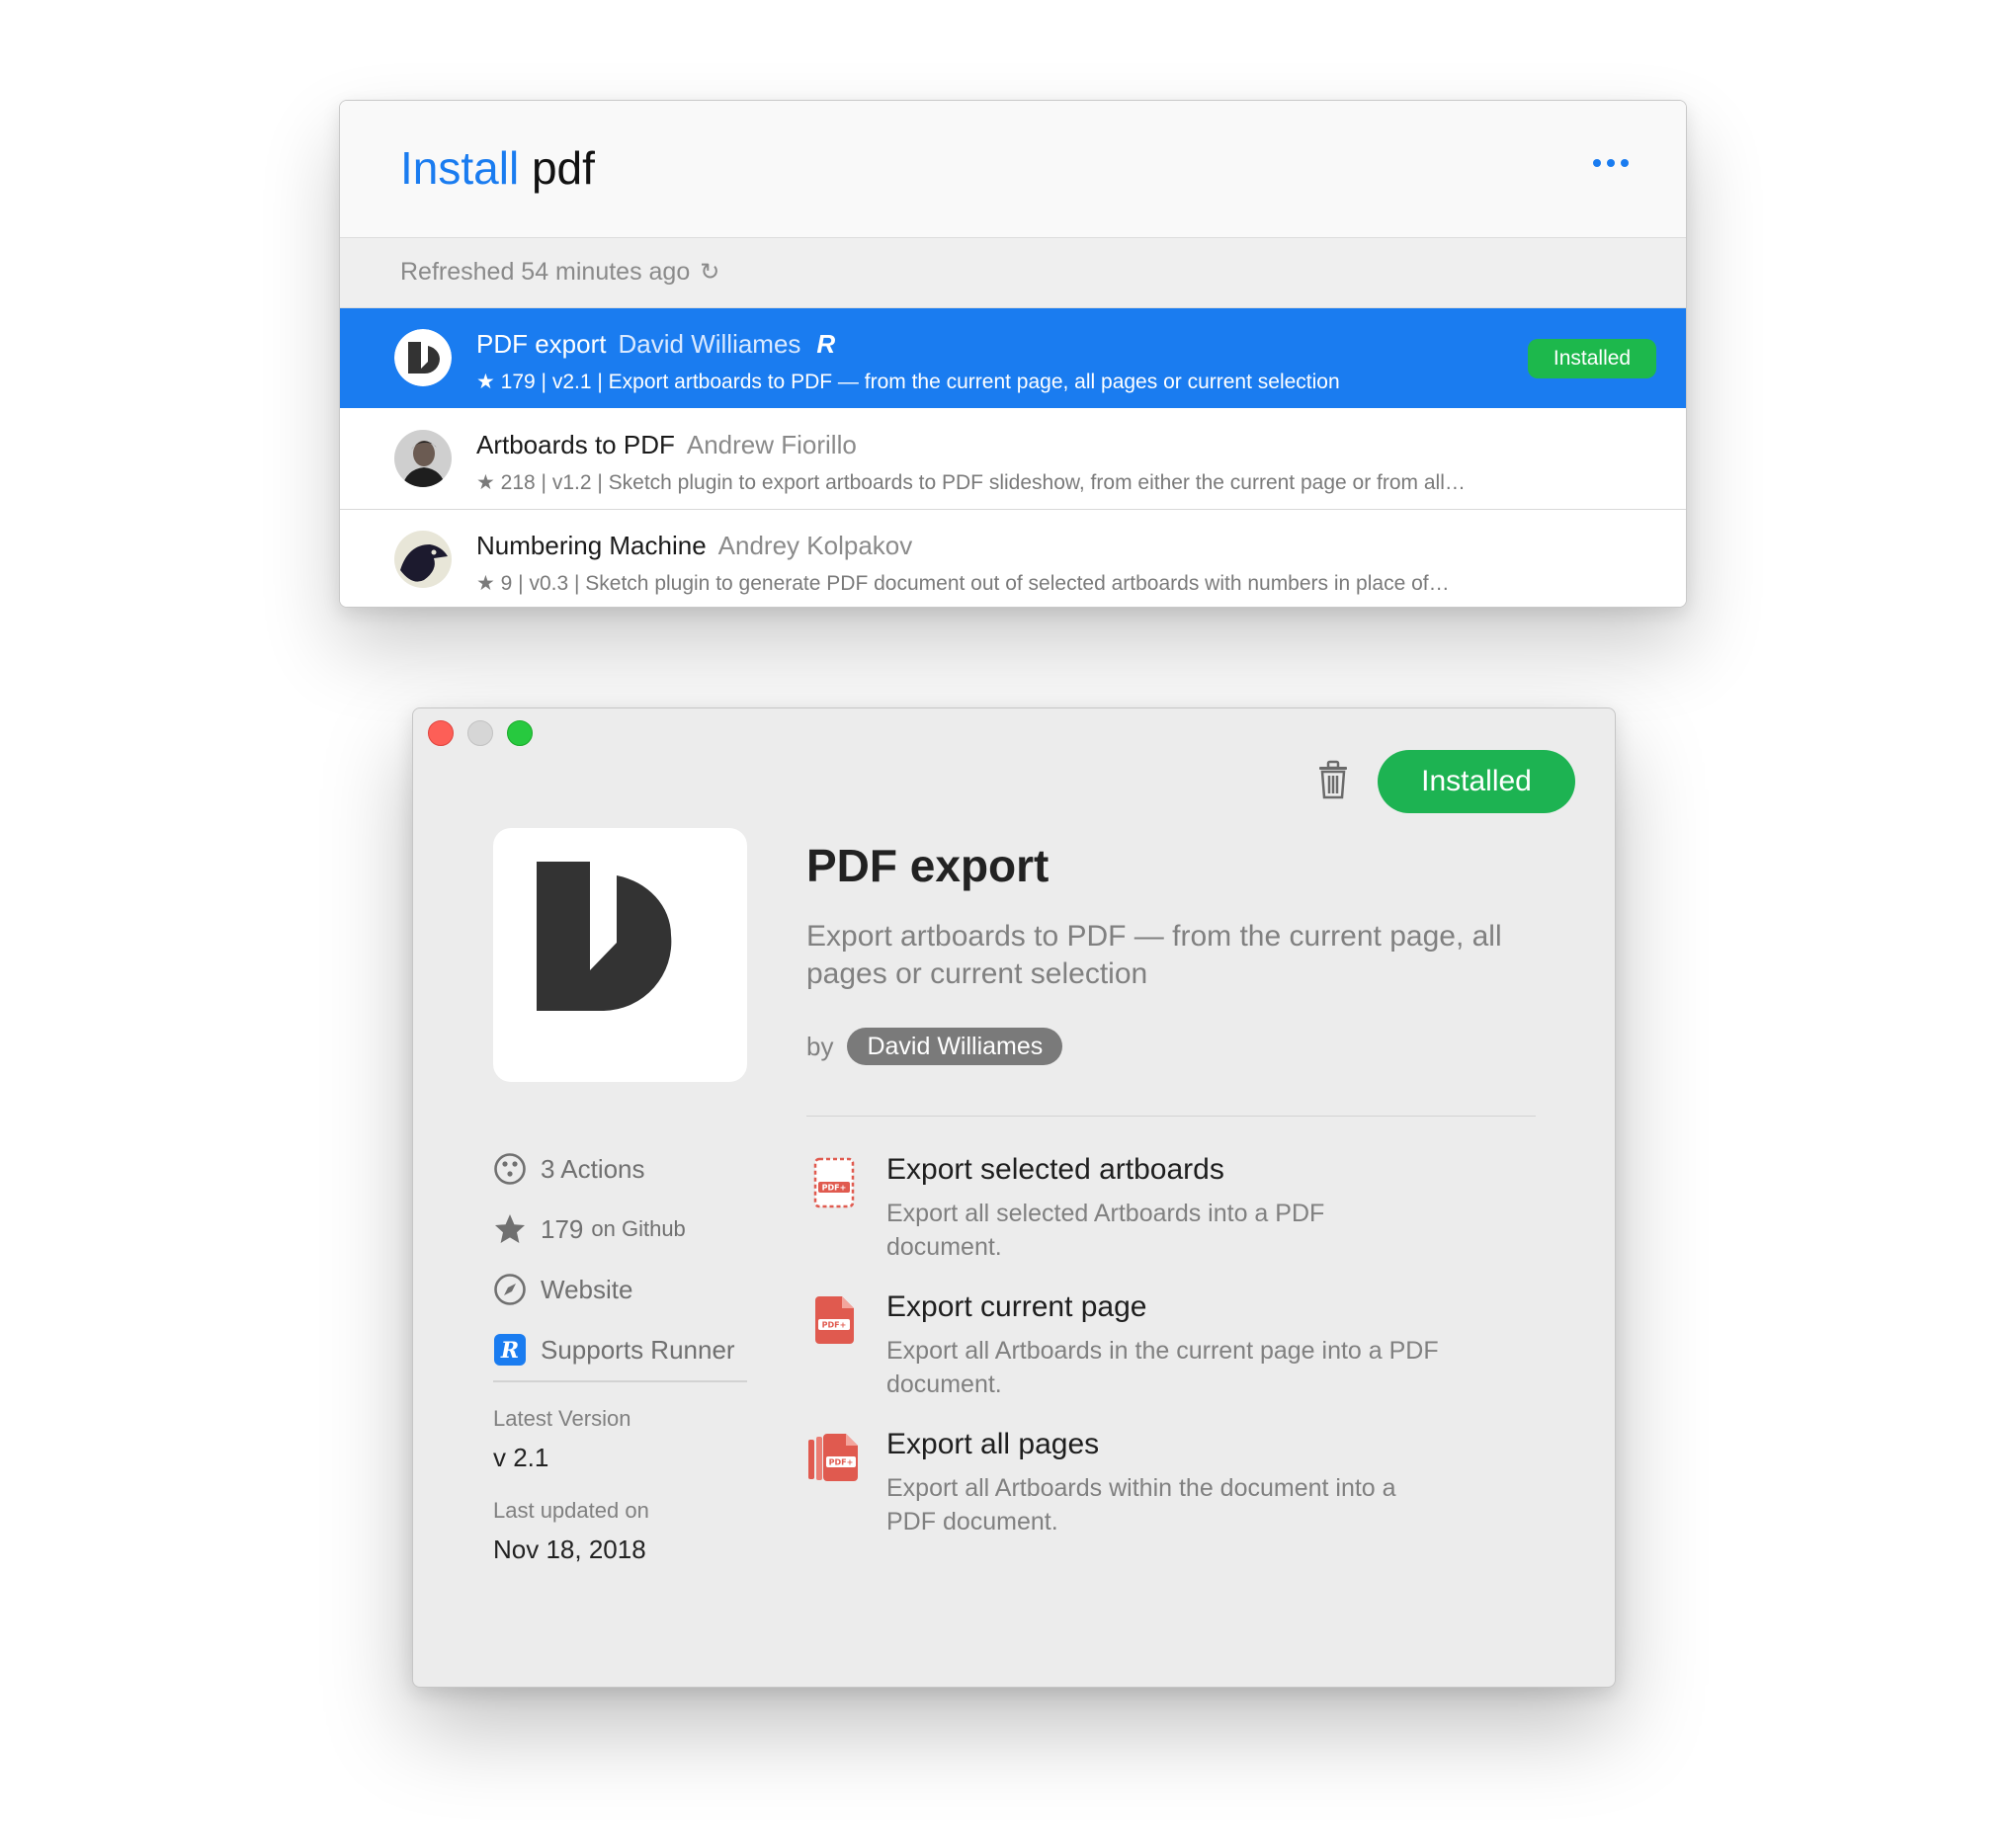  I want to click on action-title: Export all pages, so click(993, 1444).